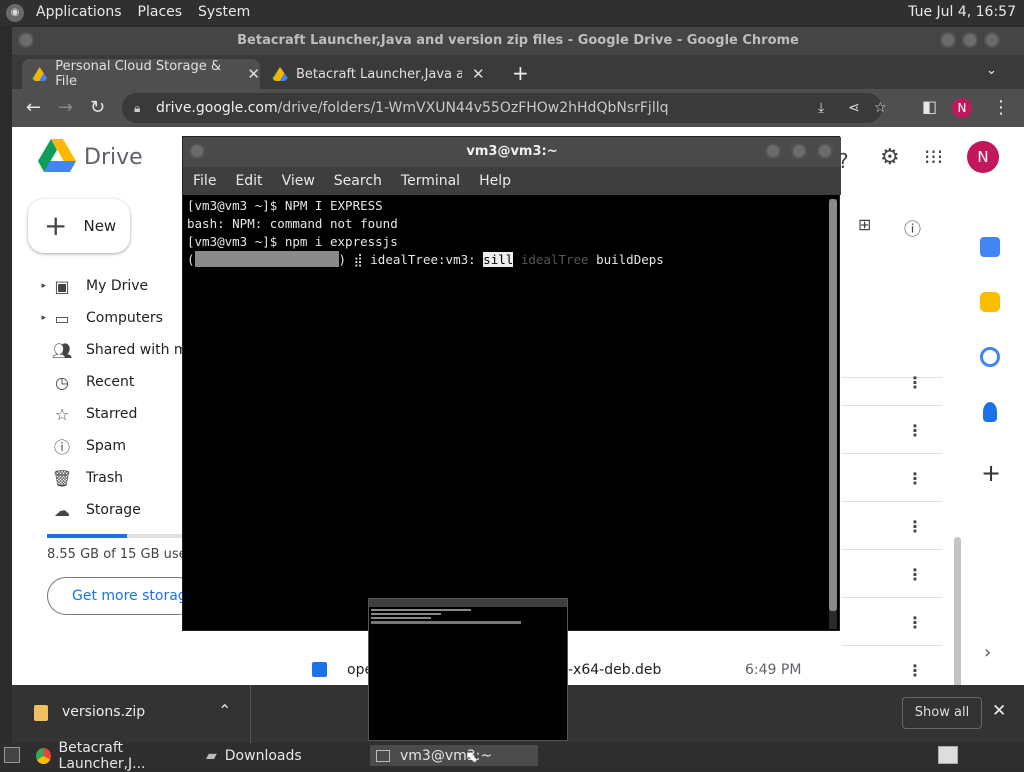  What do you see at coordinates (880, 108) in the screenshot?
I see `bookmark-star-icon: ☆` at bounding box center [880, 108].